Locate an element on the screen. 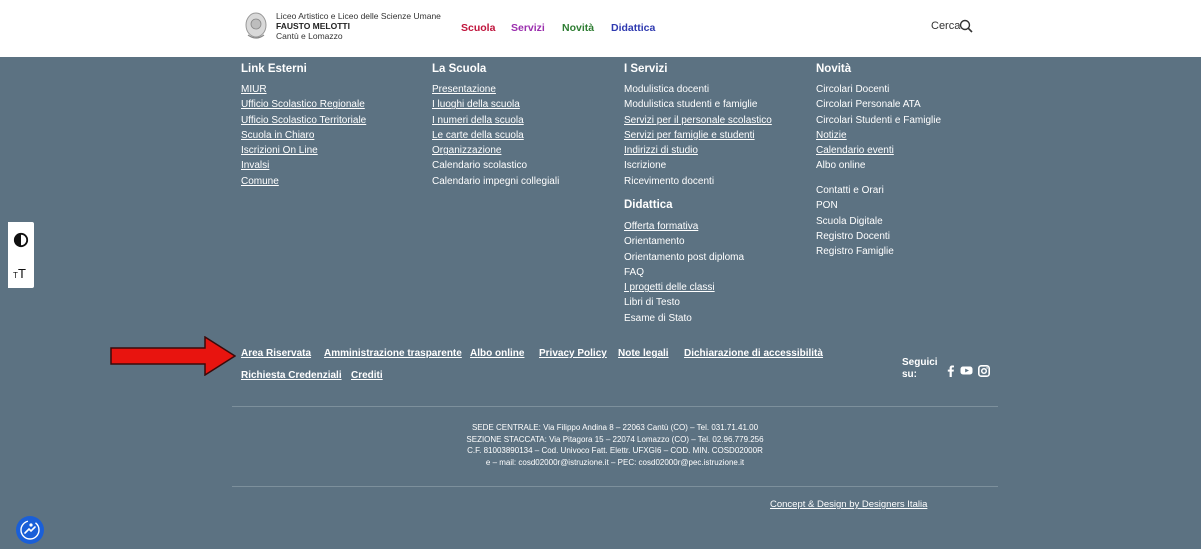 The height and width of the screenshot is (549, 1201). heading-link-esterni: Link Esterni is located at coordinates (274, 69).